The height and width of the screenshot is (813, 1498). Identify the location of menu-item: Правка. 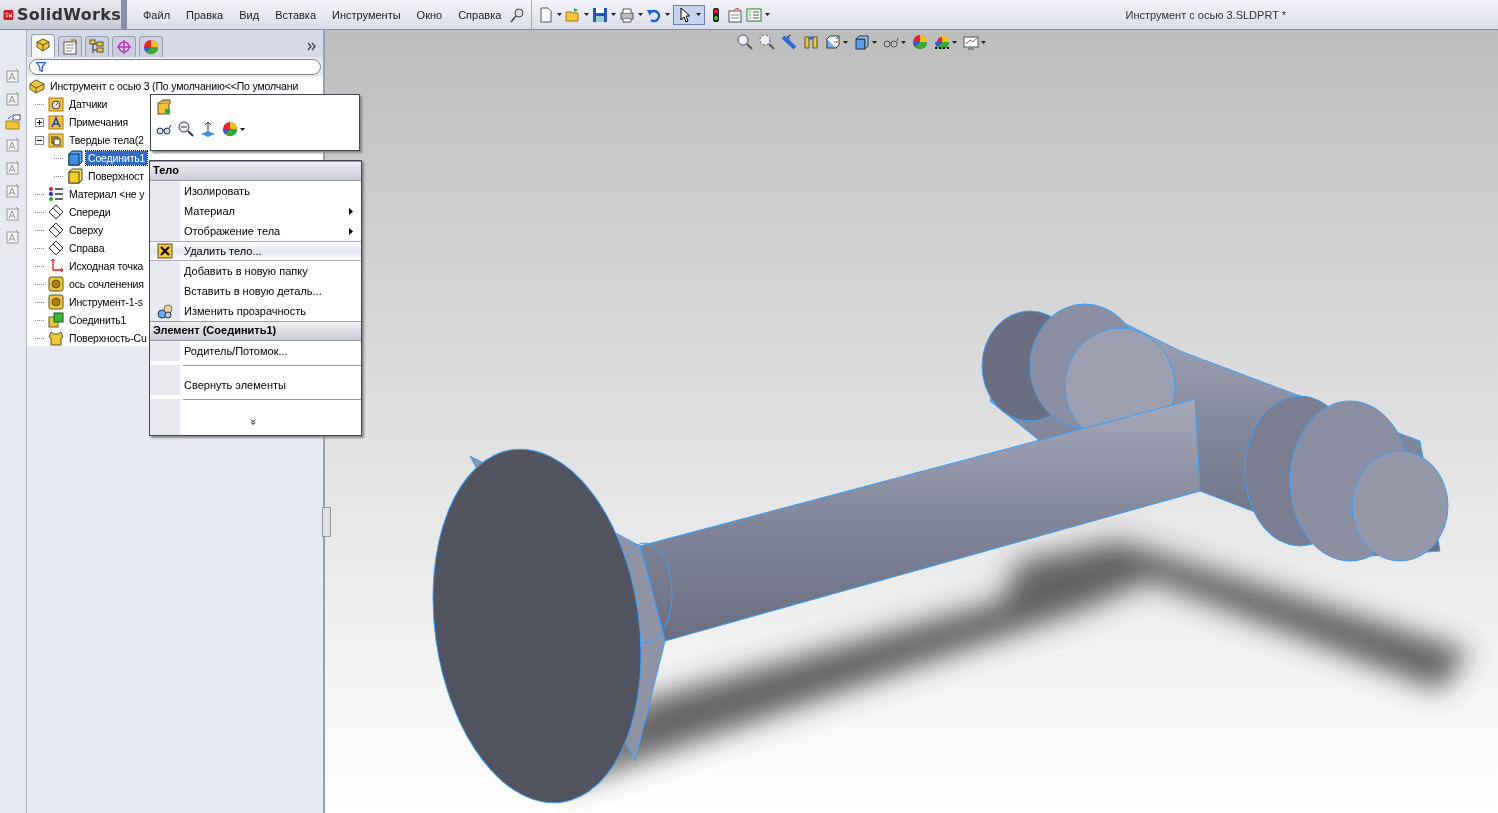
(205, 14).